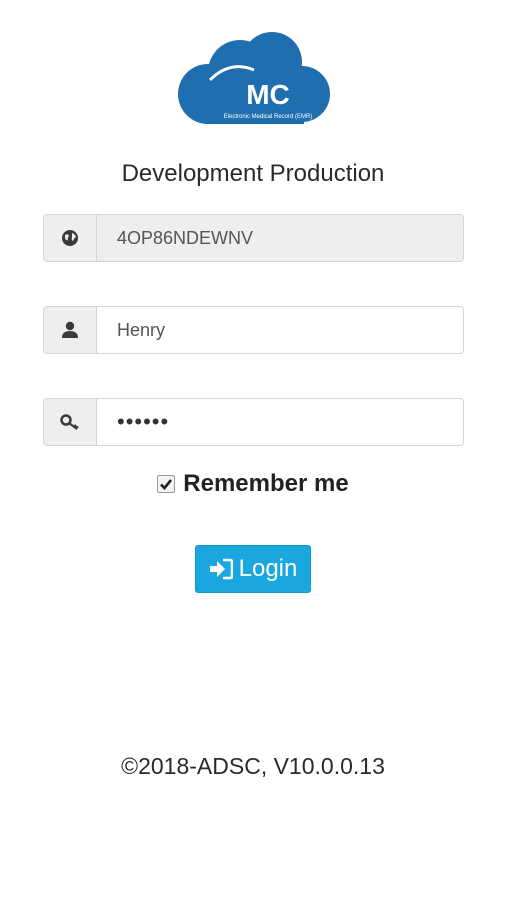  I want to click on remember-me-checkbox, so click(166, 484).